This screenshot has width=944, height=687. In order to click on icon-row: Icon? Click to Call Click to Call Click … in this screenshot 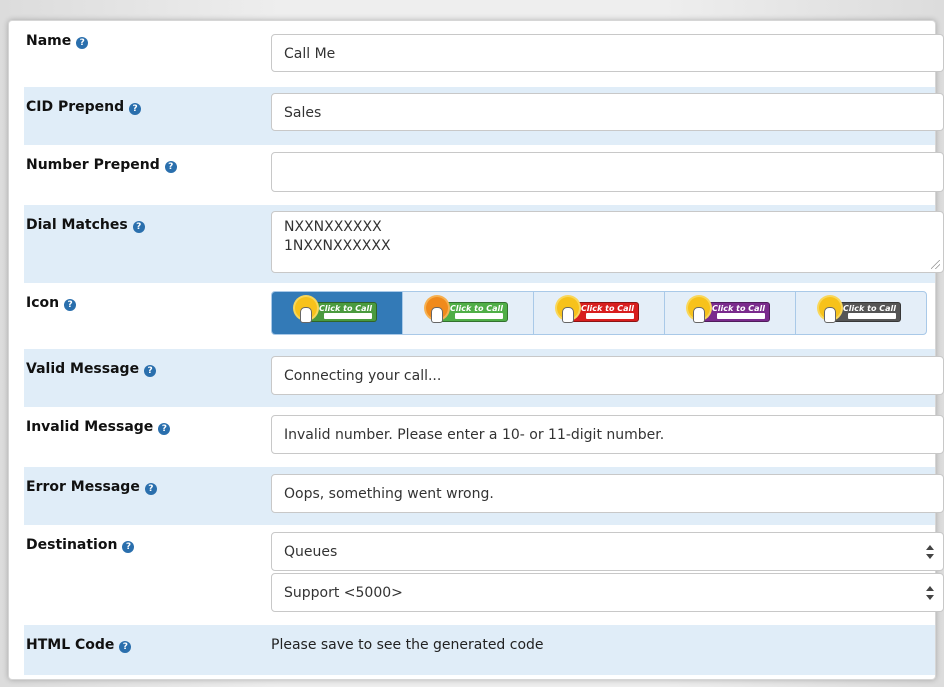, I will do `click(479, 313)`.